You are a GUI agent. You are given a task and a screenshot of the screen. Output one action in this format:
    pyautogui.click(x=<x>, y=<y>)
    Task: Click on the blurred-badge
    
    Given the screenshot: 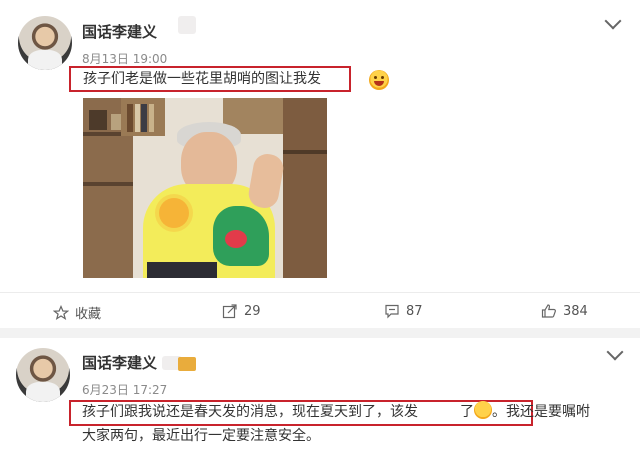 What is the action you would take?
    pyautogui.click(x=187, y=25)
    